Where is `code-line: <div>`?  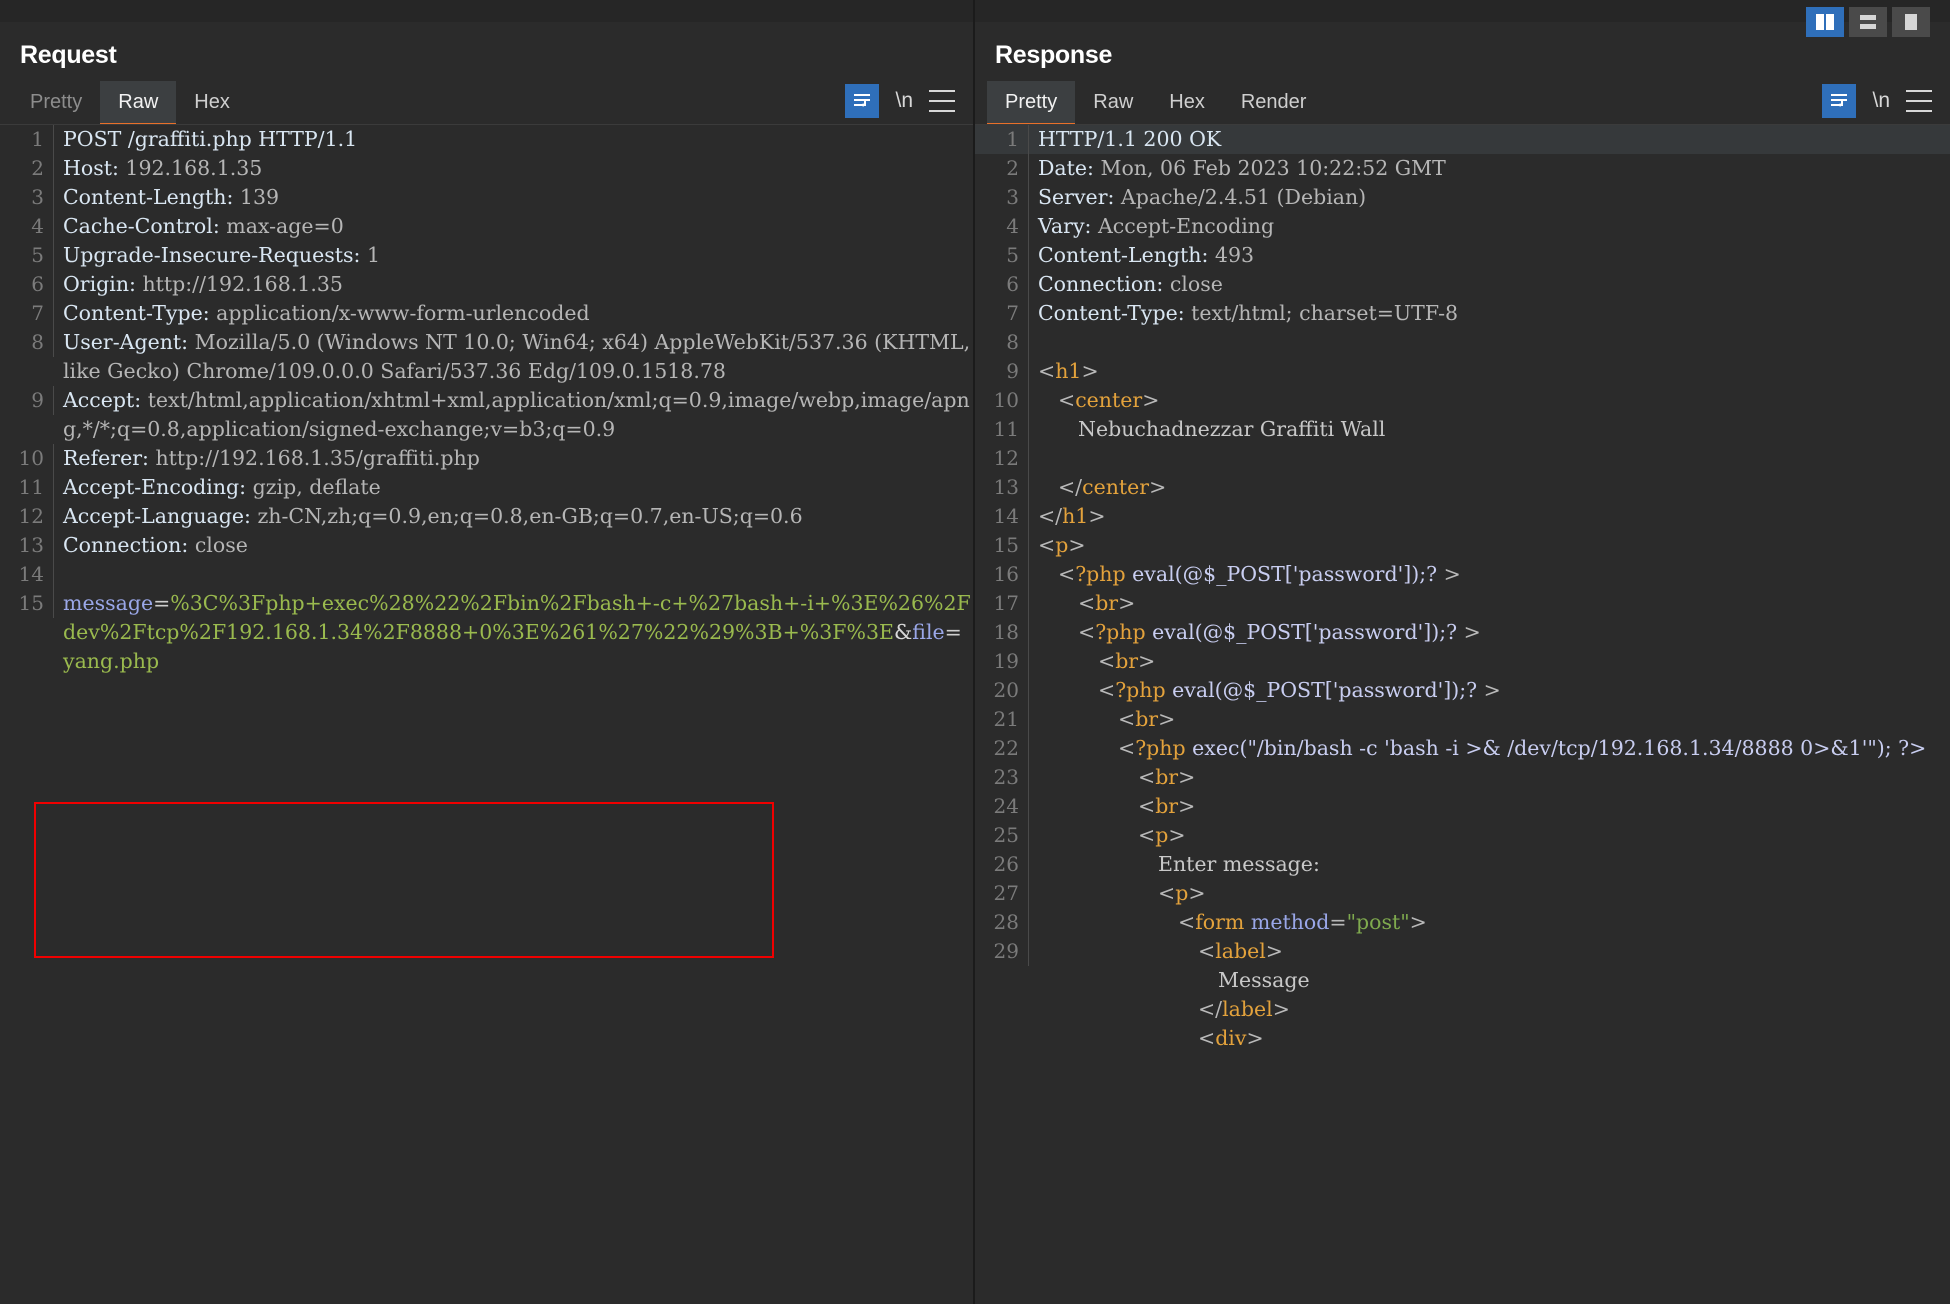 code-line: <div> is located at coordinates (1462, 1038).